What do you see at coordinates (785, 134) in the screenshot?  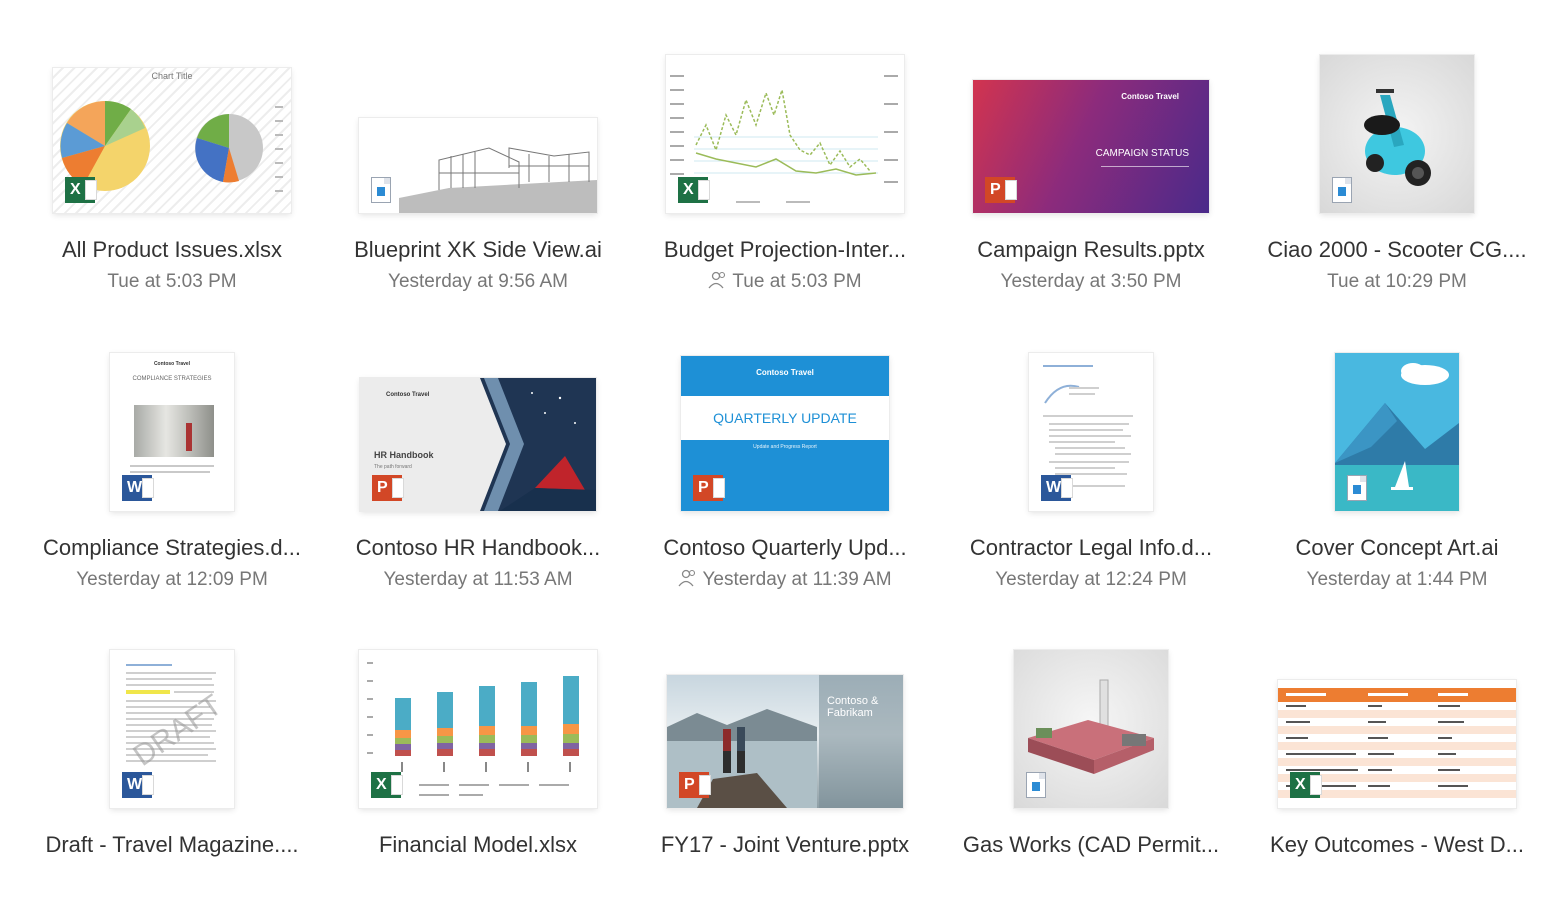 I see `excel-line-chart-thumbnail: X` at bounding box center [785, 134].